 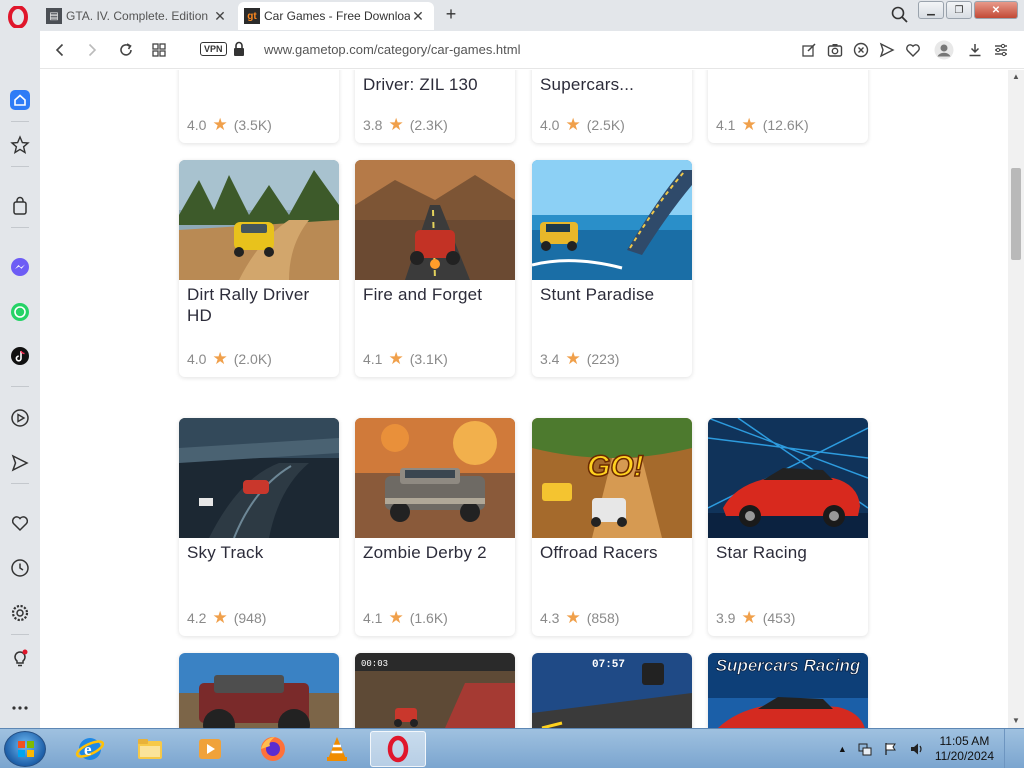 I want to click on night-racer-thumbnail: 07:57, so click(x=612, y=690).